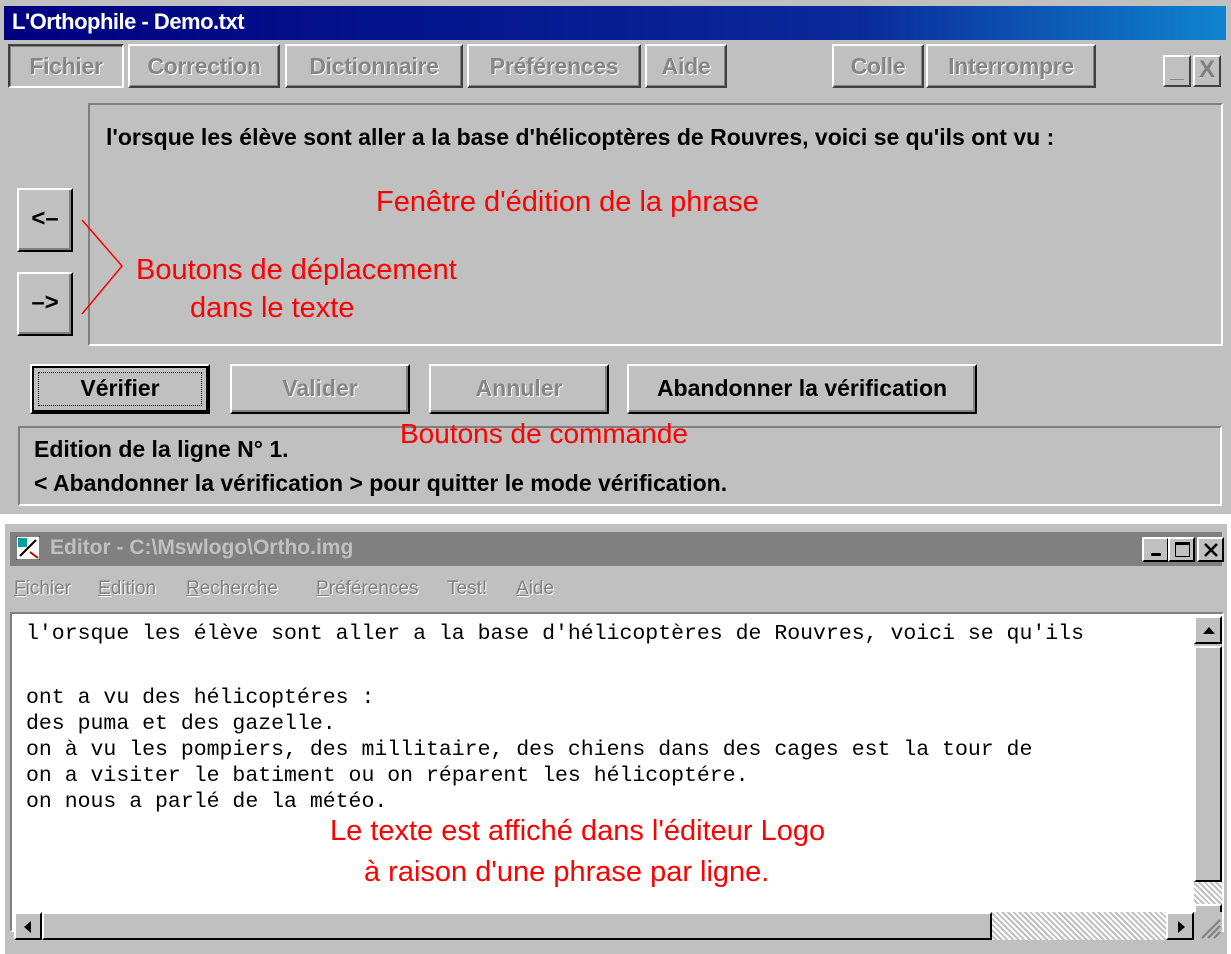  What do you see at coordinates (200, 698) in the screenshot?
I see `editor-line-3: ont a vu des hélicoptéres :` at bounding box center [200, 698].